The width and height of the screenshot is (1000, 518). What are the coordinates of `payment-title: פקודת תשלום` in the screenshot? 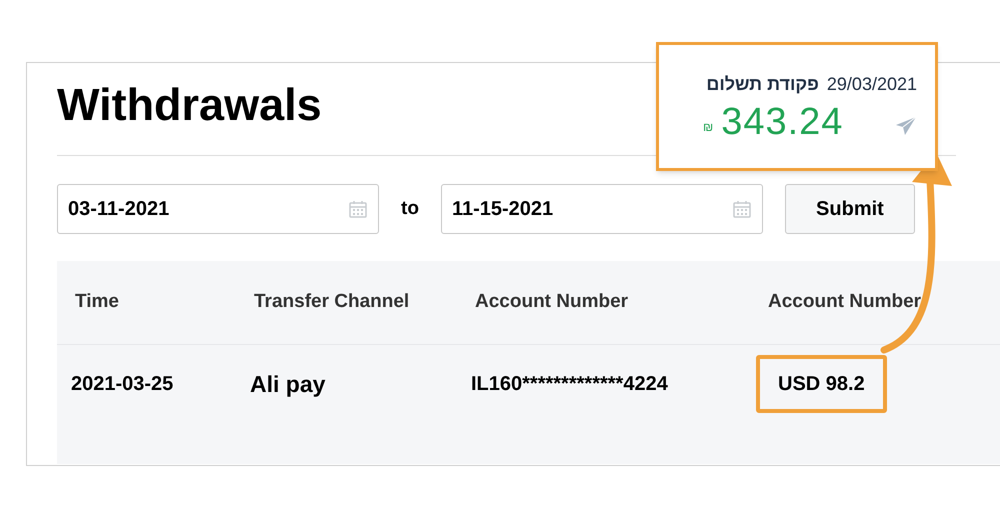 It's located at (762, 84).